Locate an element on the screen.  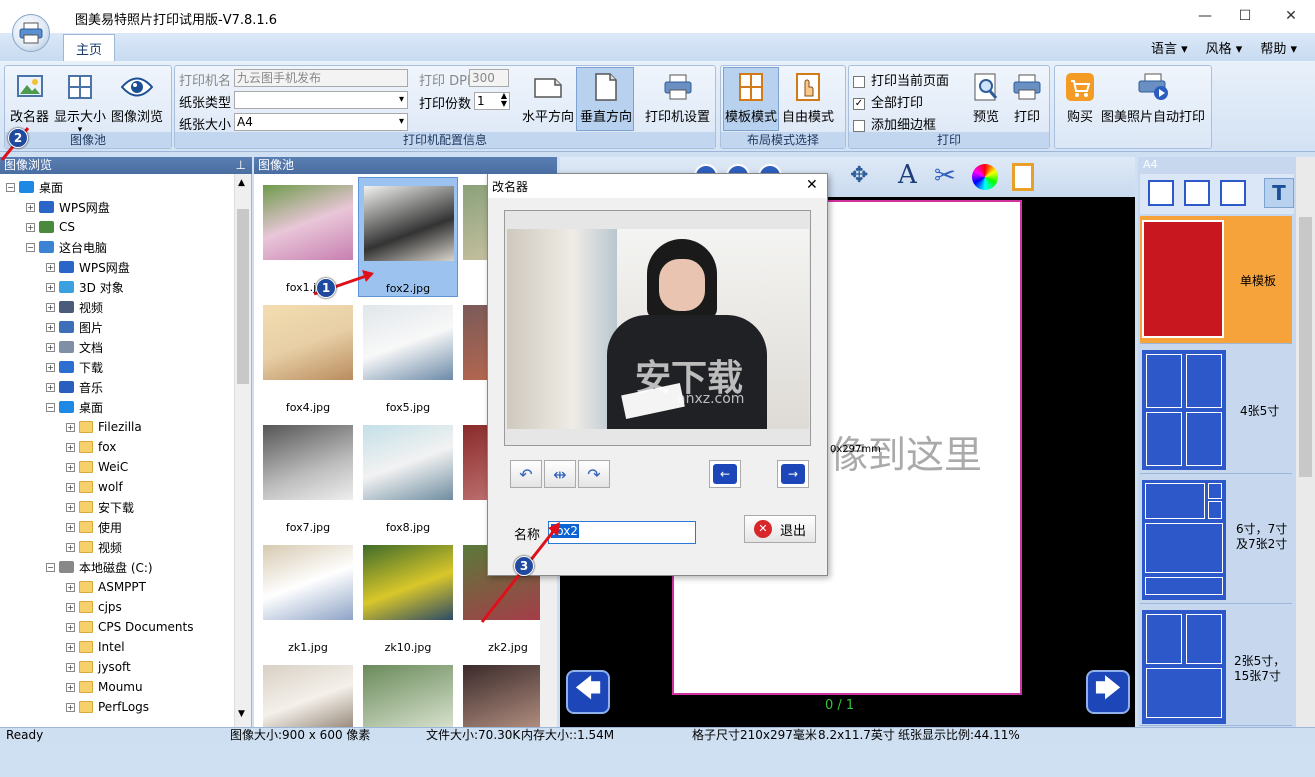
gallery-item: fox4.jpg is located at coordinates (308, 357).